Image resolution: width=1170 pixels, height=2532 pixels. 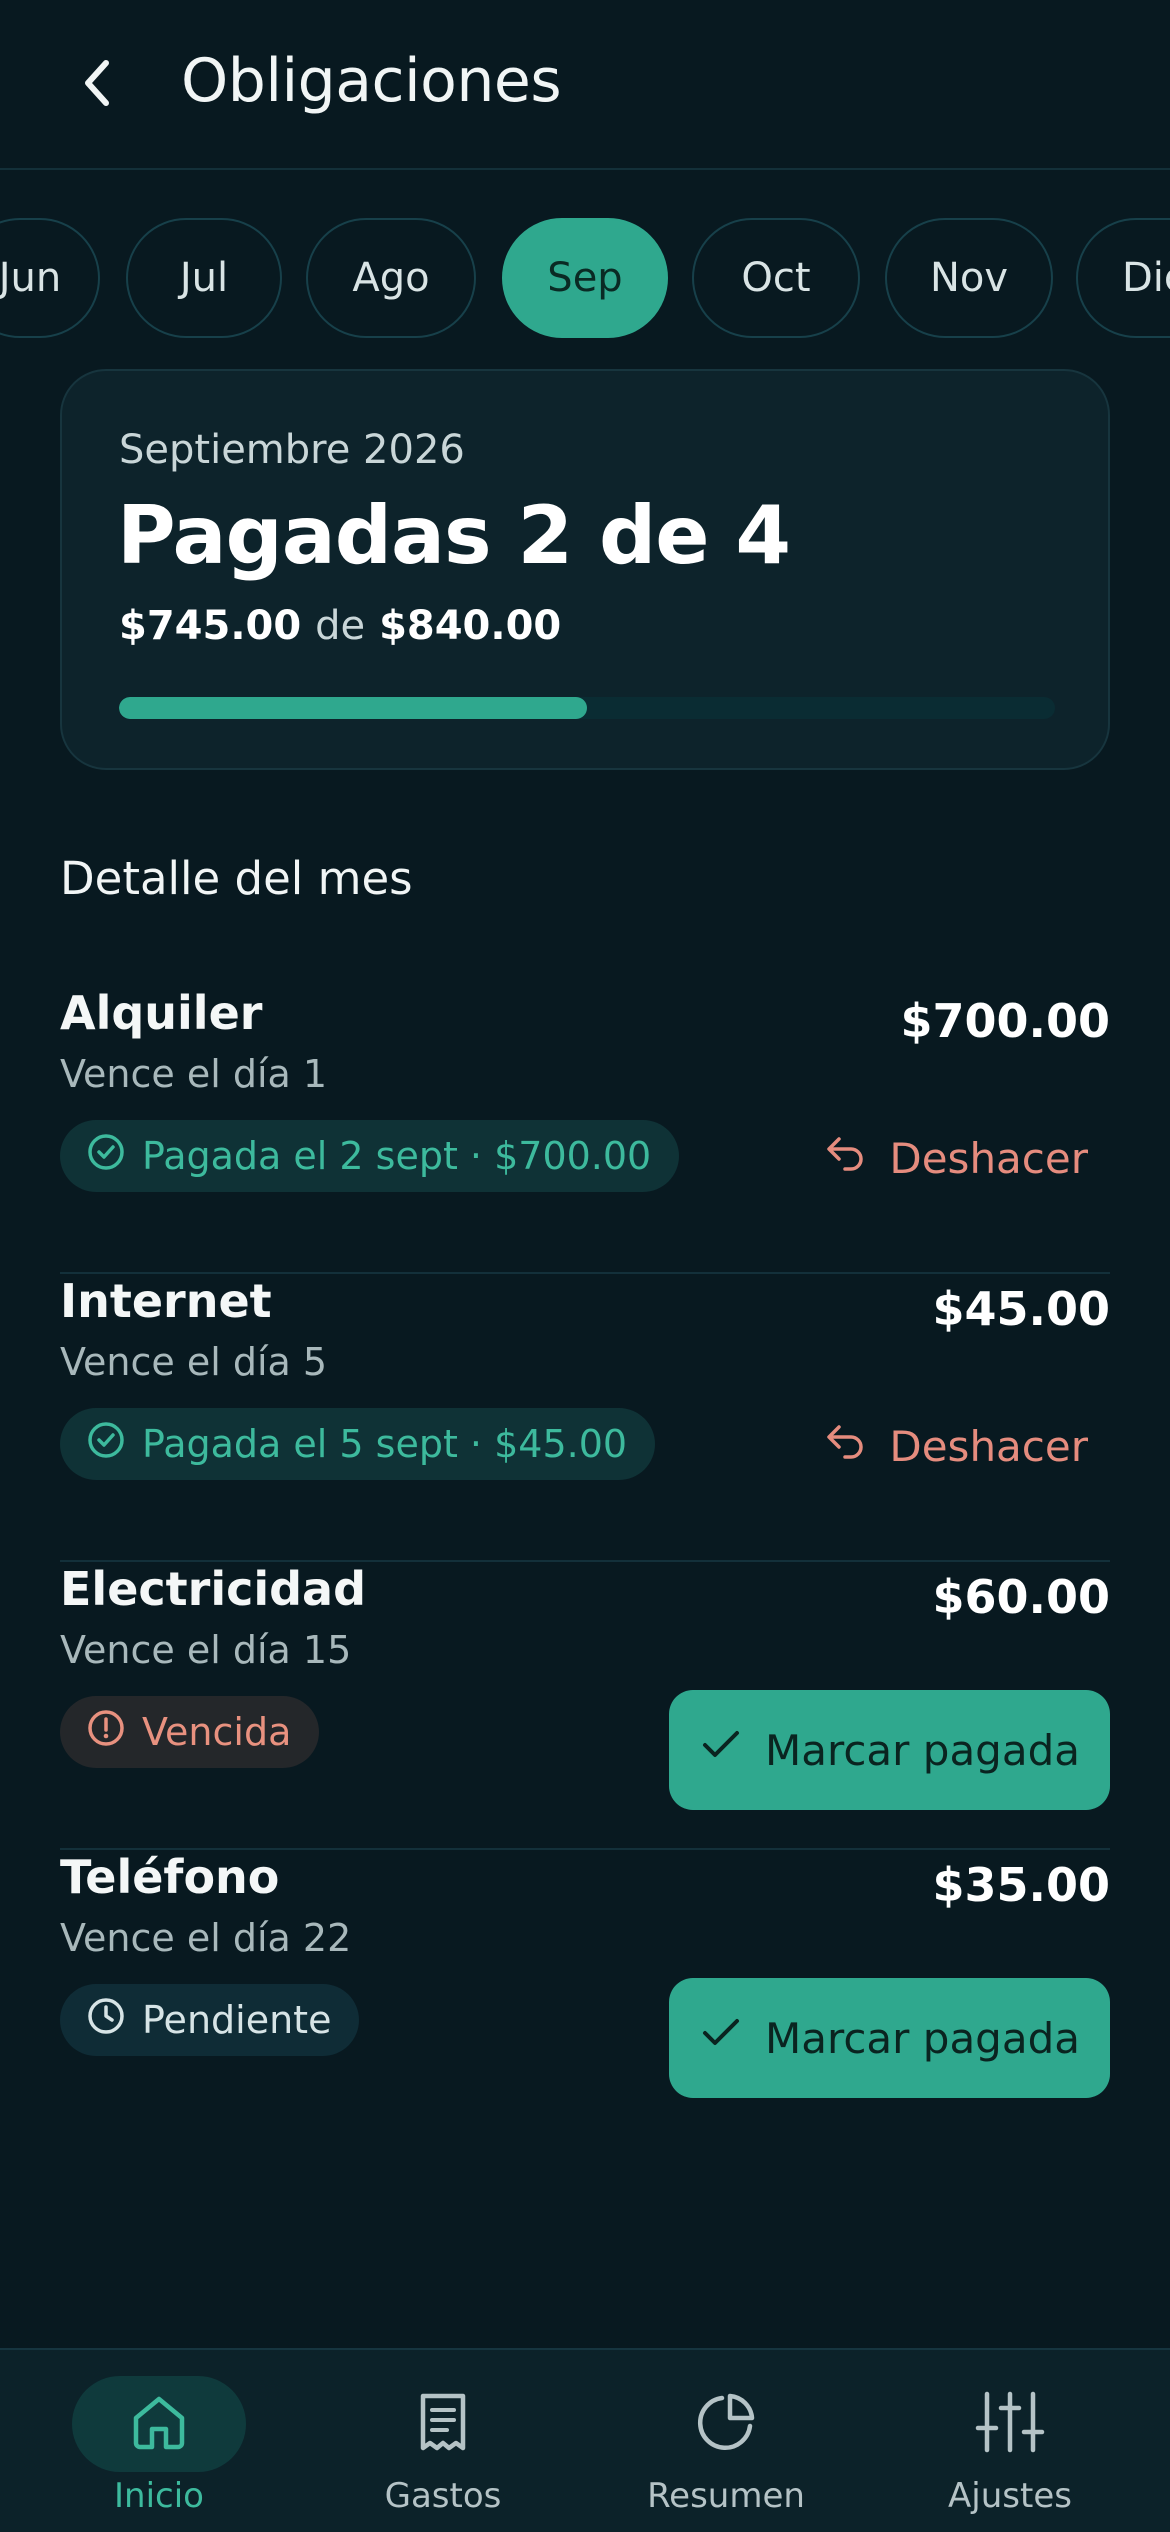 I want to click on status-badge: Vencida, so click(x=190, y=1732).